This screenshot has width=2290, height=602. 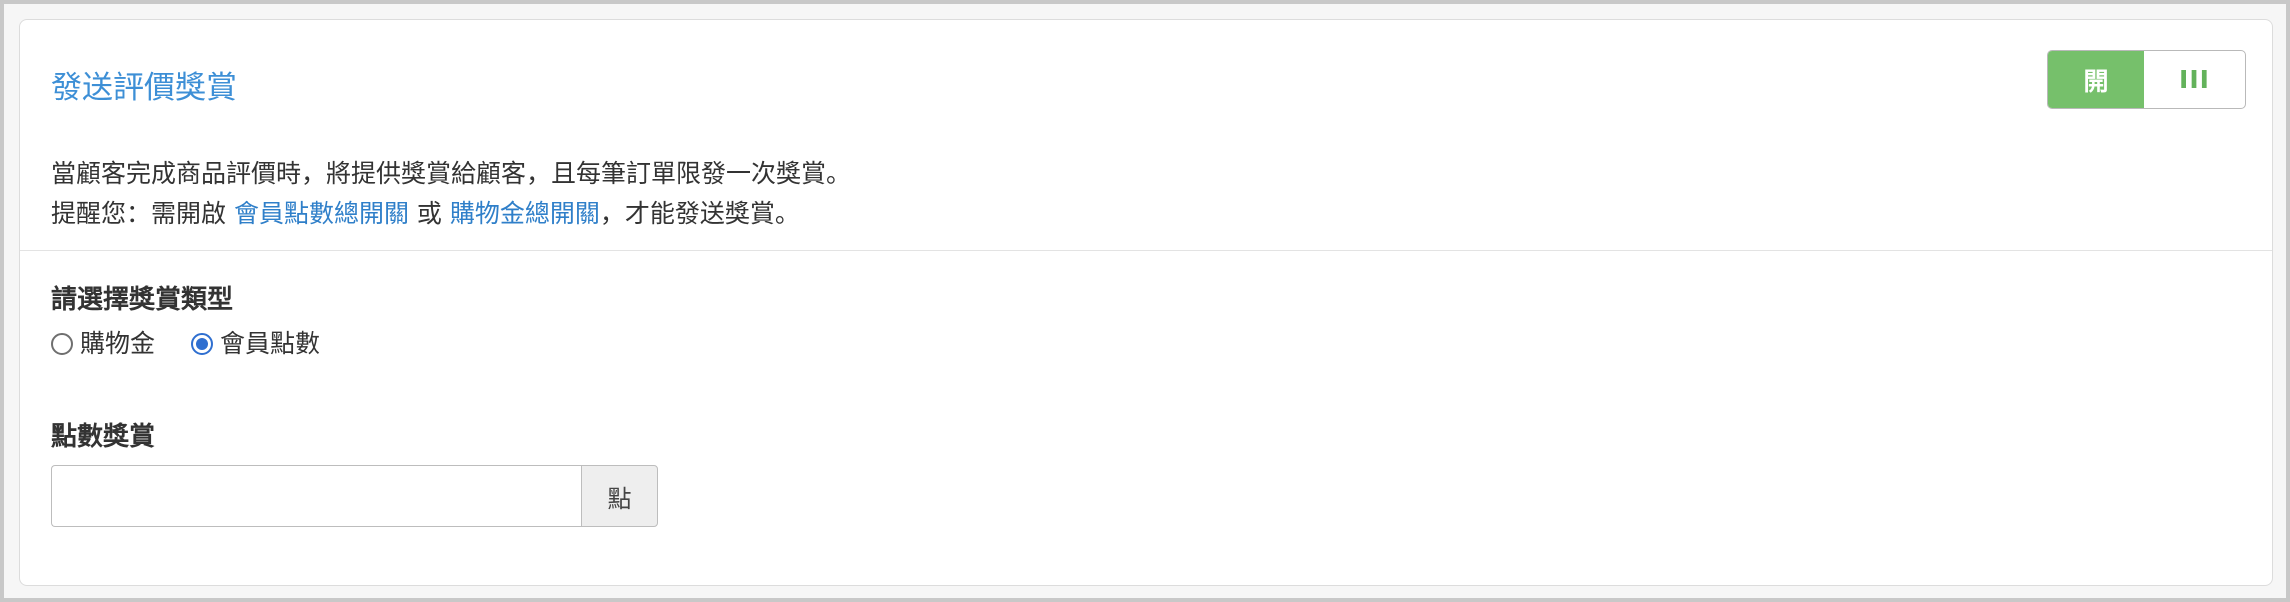 I want to click on description-line-2: 提醒您：需開啟 會員點數總開關 或 購物金總開關，才能發送獎賞。, so click(x=451, y=214).